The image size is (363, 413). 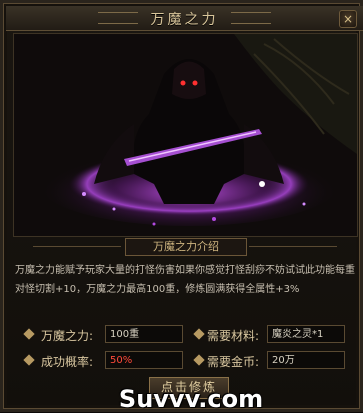 What do you see at coordinates (233, 362) in the screenshot?
I see `gold-label: 需要金币:` at bounding box center [233, 362].